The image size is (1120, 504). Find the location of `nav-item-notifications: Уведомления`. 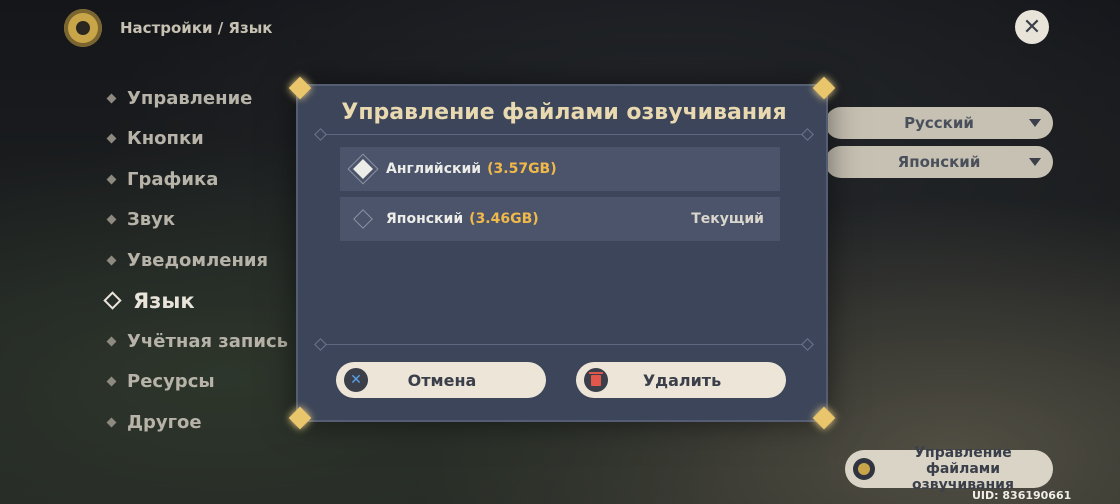

nav-item-notifications: Уведомления is located at coordinates (197, 260).